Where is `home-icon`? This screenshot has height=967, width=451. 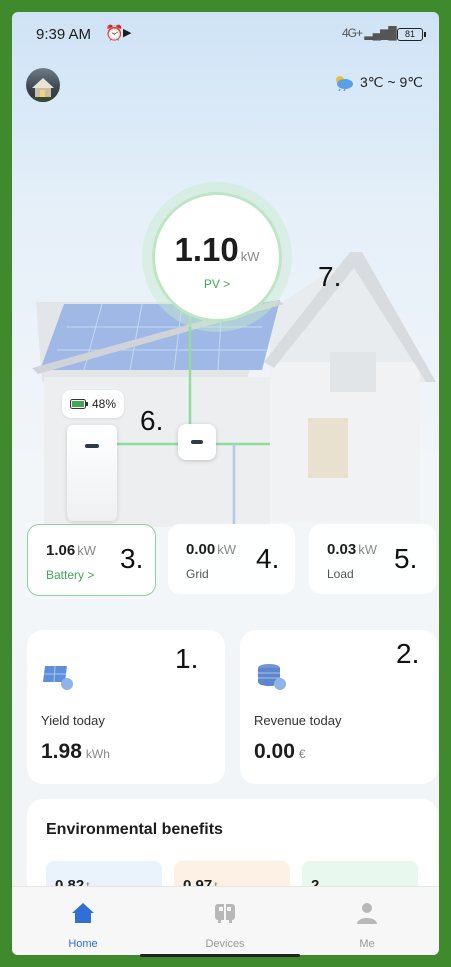
home-icon is located at coordinates (83, 913).